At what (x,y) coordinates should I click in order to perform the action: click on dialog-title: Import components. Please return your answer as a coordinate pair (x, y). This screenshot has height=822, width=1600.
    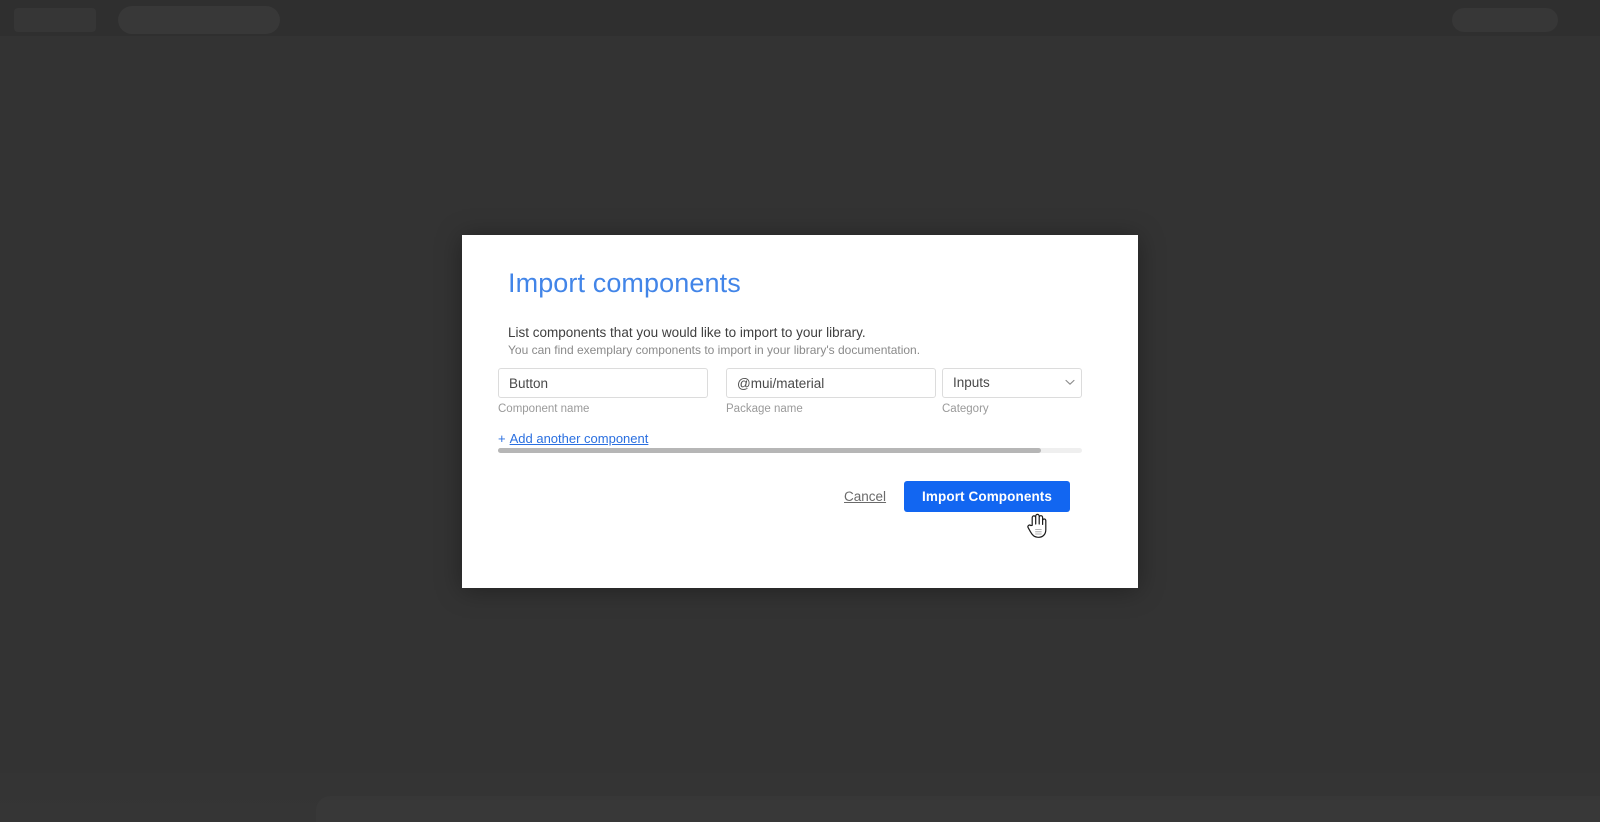
    Looking at the image, I should click on (624, 283).